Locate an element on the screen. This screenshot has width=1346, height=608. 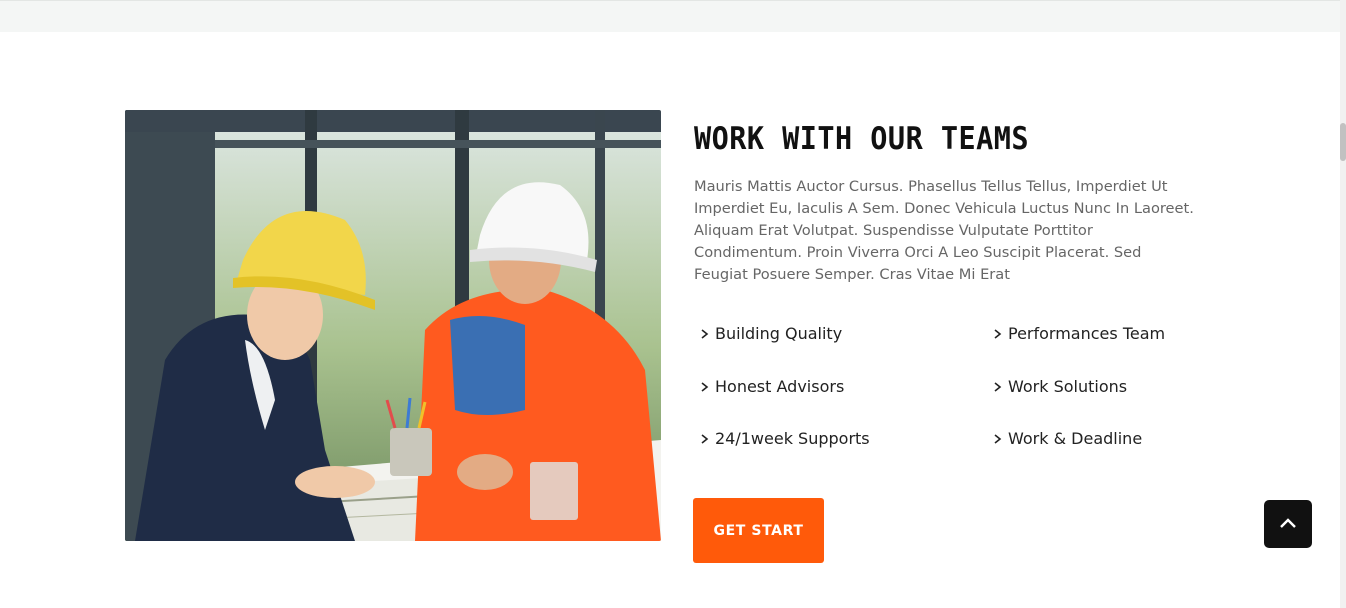
feature-item: Building Quality is located at coordinates (770, 333).